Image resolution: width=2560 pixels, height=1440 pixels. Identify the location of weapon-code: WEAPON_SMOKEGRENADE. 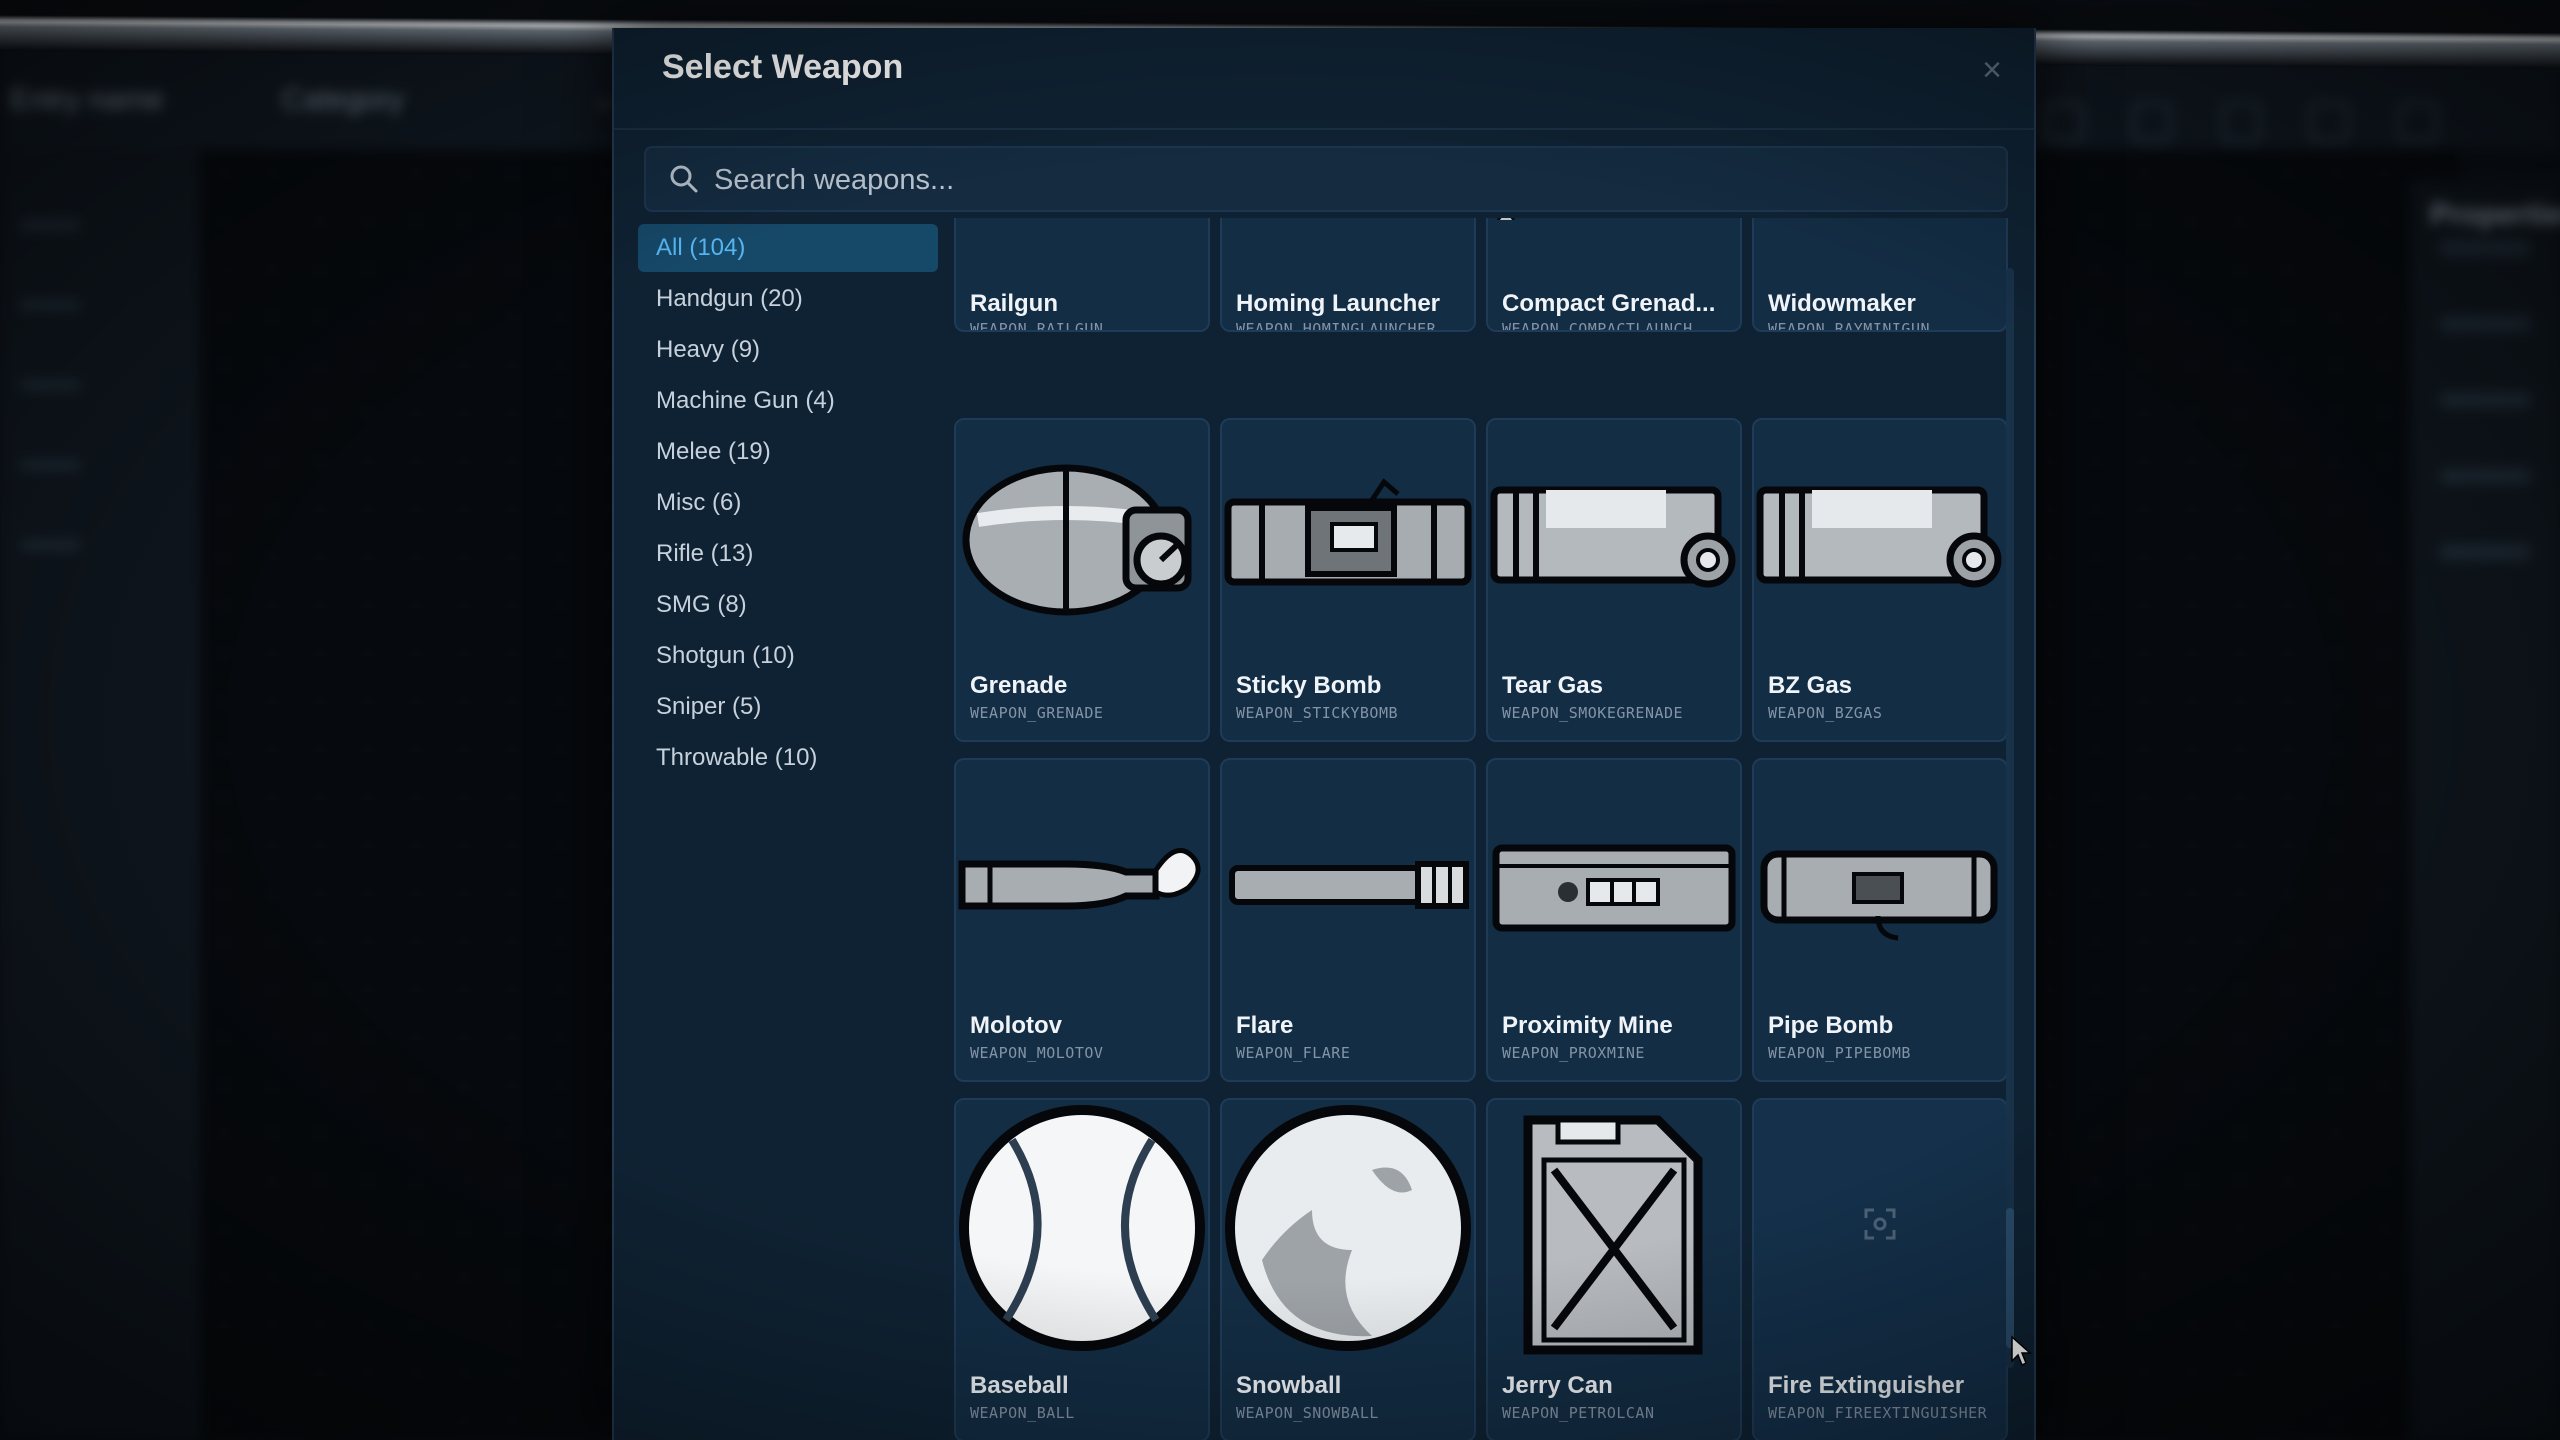
(1593, 713).